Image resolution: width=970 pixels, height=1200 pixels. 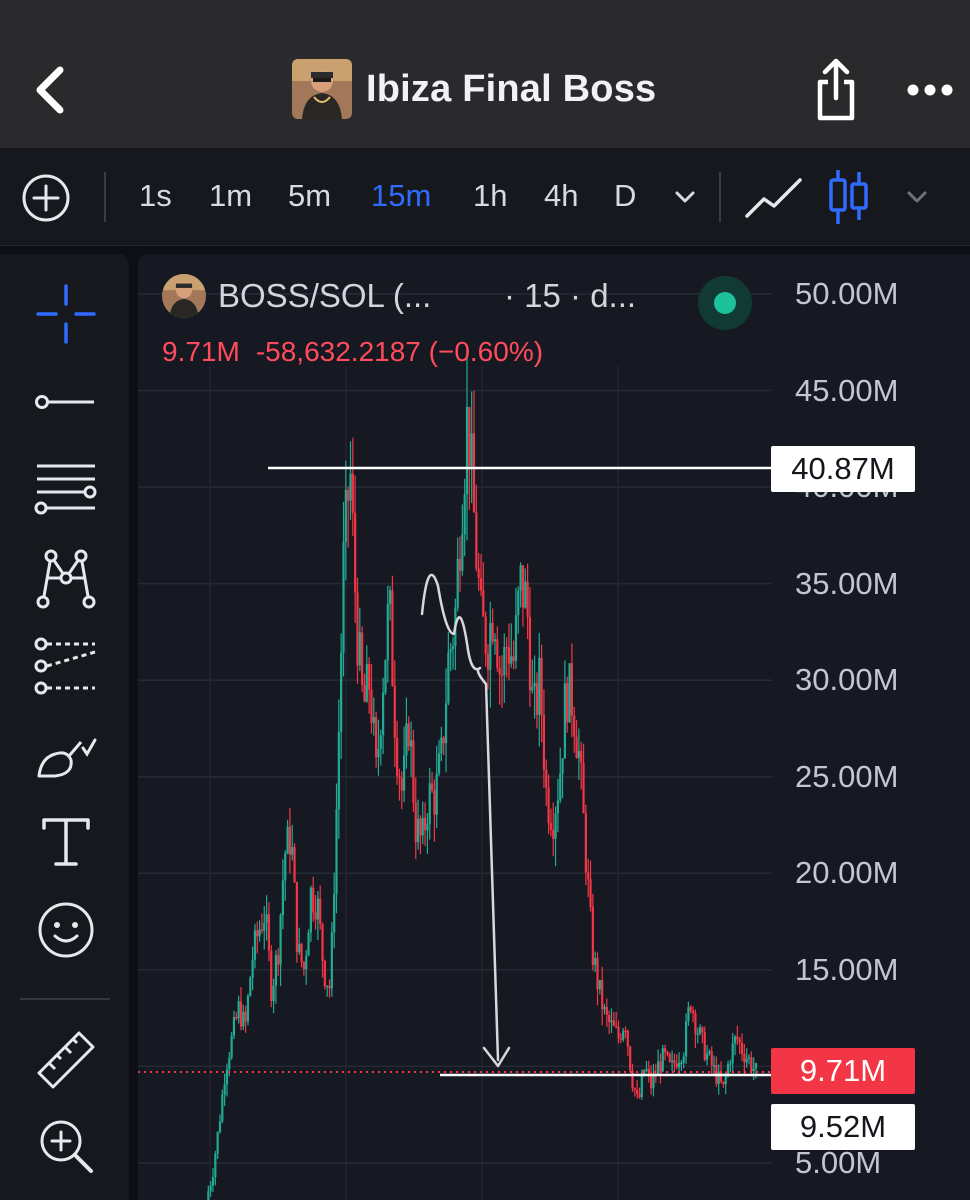 I want to click on ruler-tool, so click(x=66, y=1060).